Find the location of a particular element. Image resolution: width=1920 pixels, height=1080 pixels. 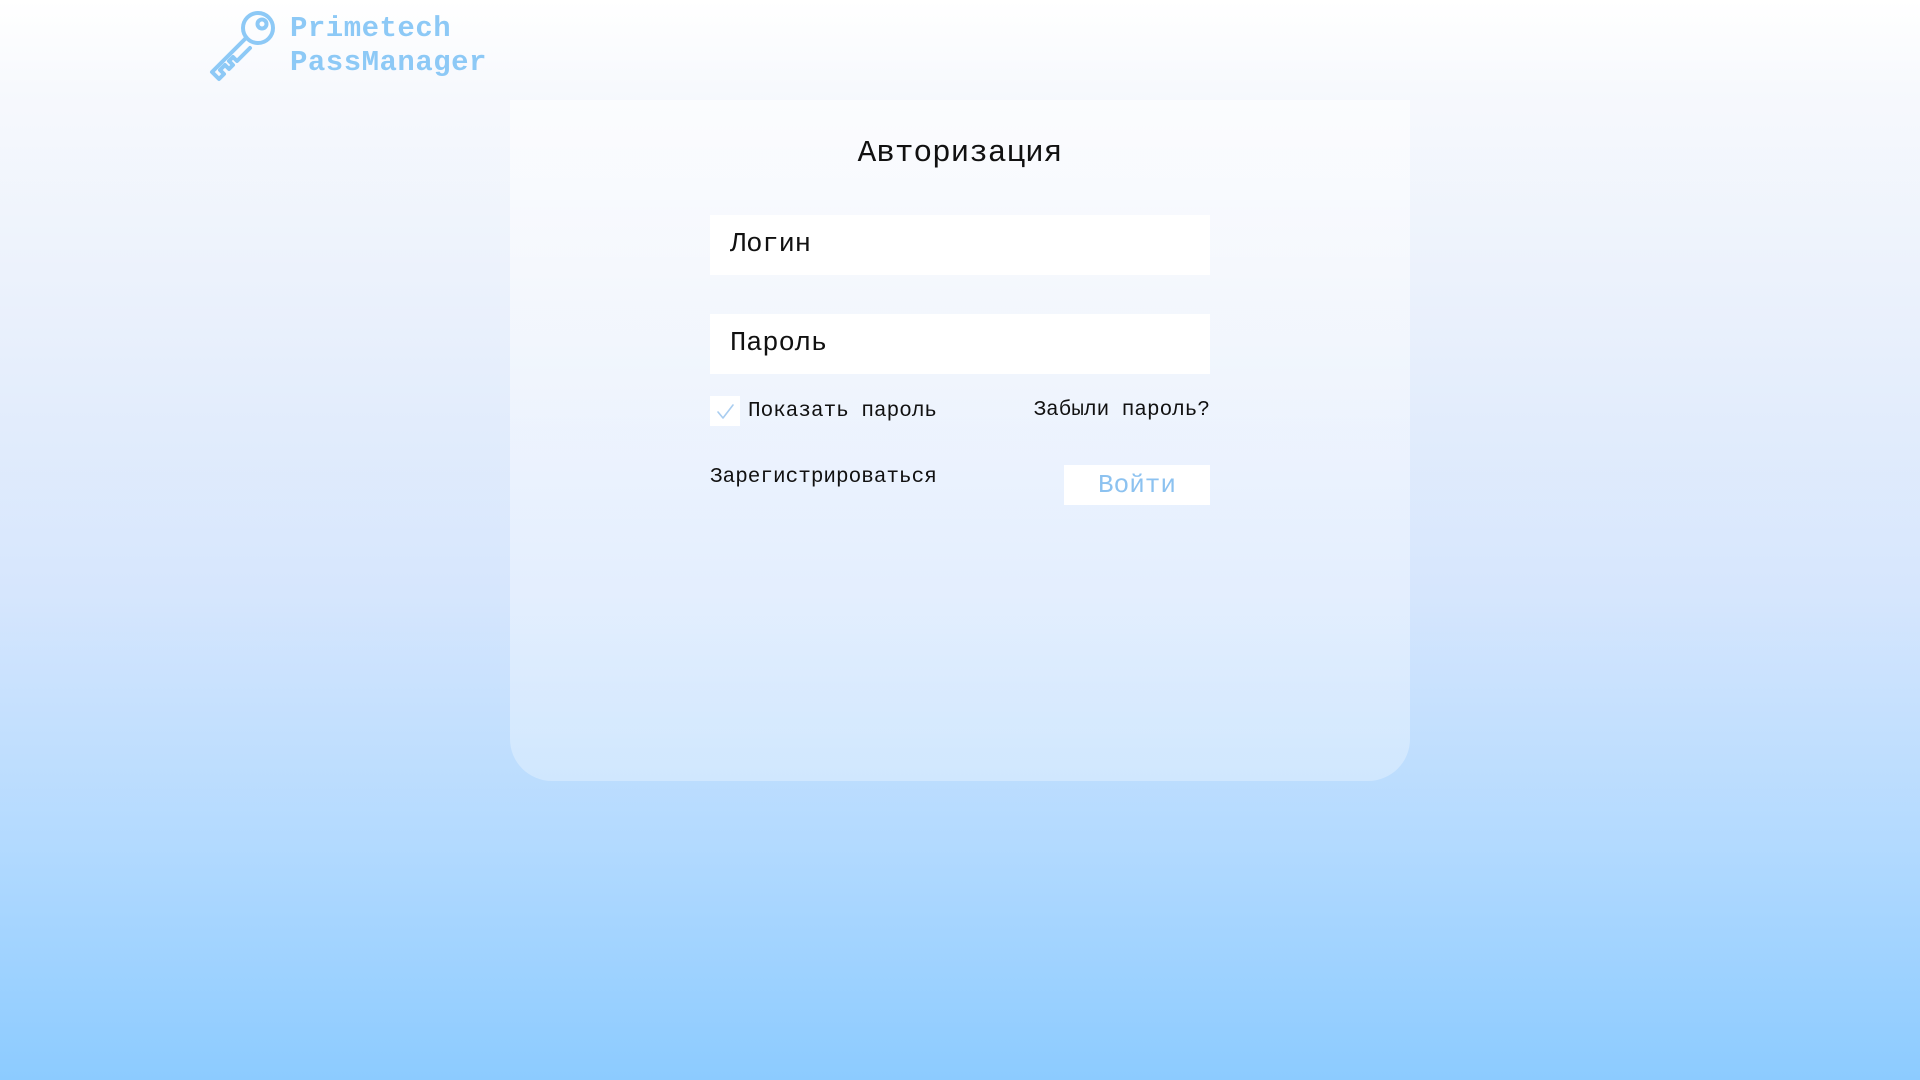

app-name-line1: Primetech is located at coordinates (371, 28).